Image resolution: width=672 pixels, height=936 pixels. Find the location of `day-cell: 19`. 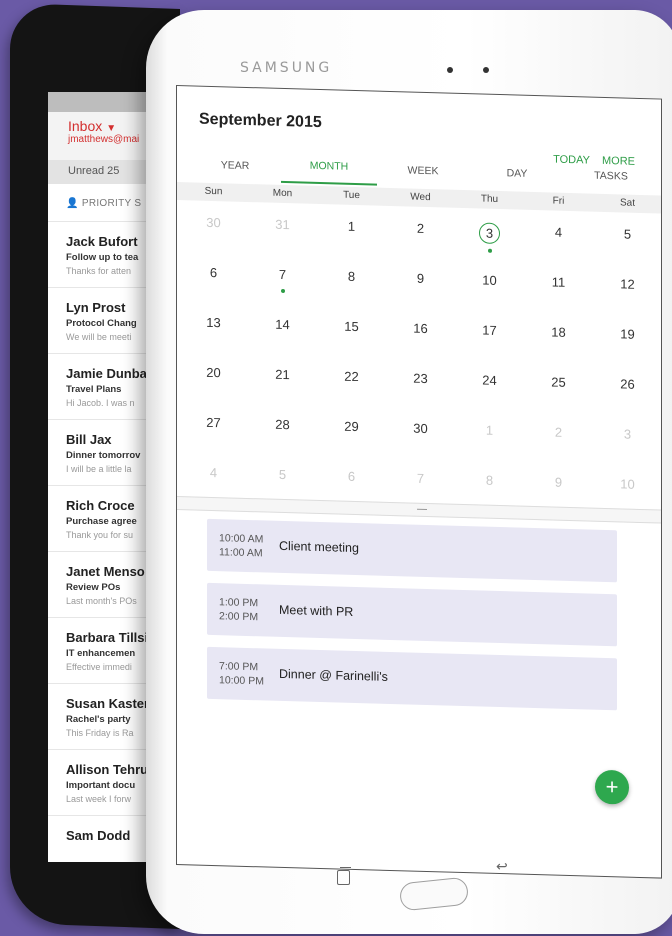

day-cell: 19 is located at coordinates (627, 334).